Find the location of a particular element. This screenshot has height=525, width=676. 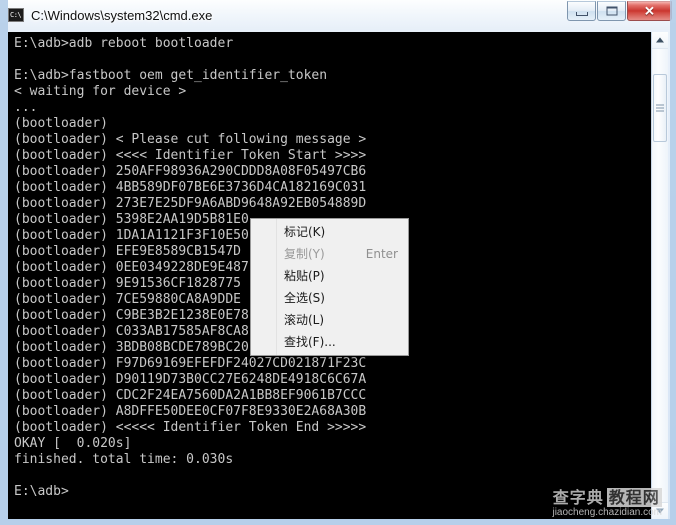

menu-item-label: 滚动(L) is located at coordinates (304, 320).